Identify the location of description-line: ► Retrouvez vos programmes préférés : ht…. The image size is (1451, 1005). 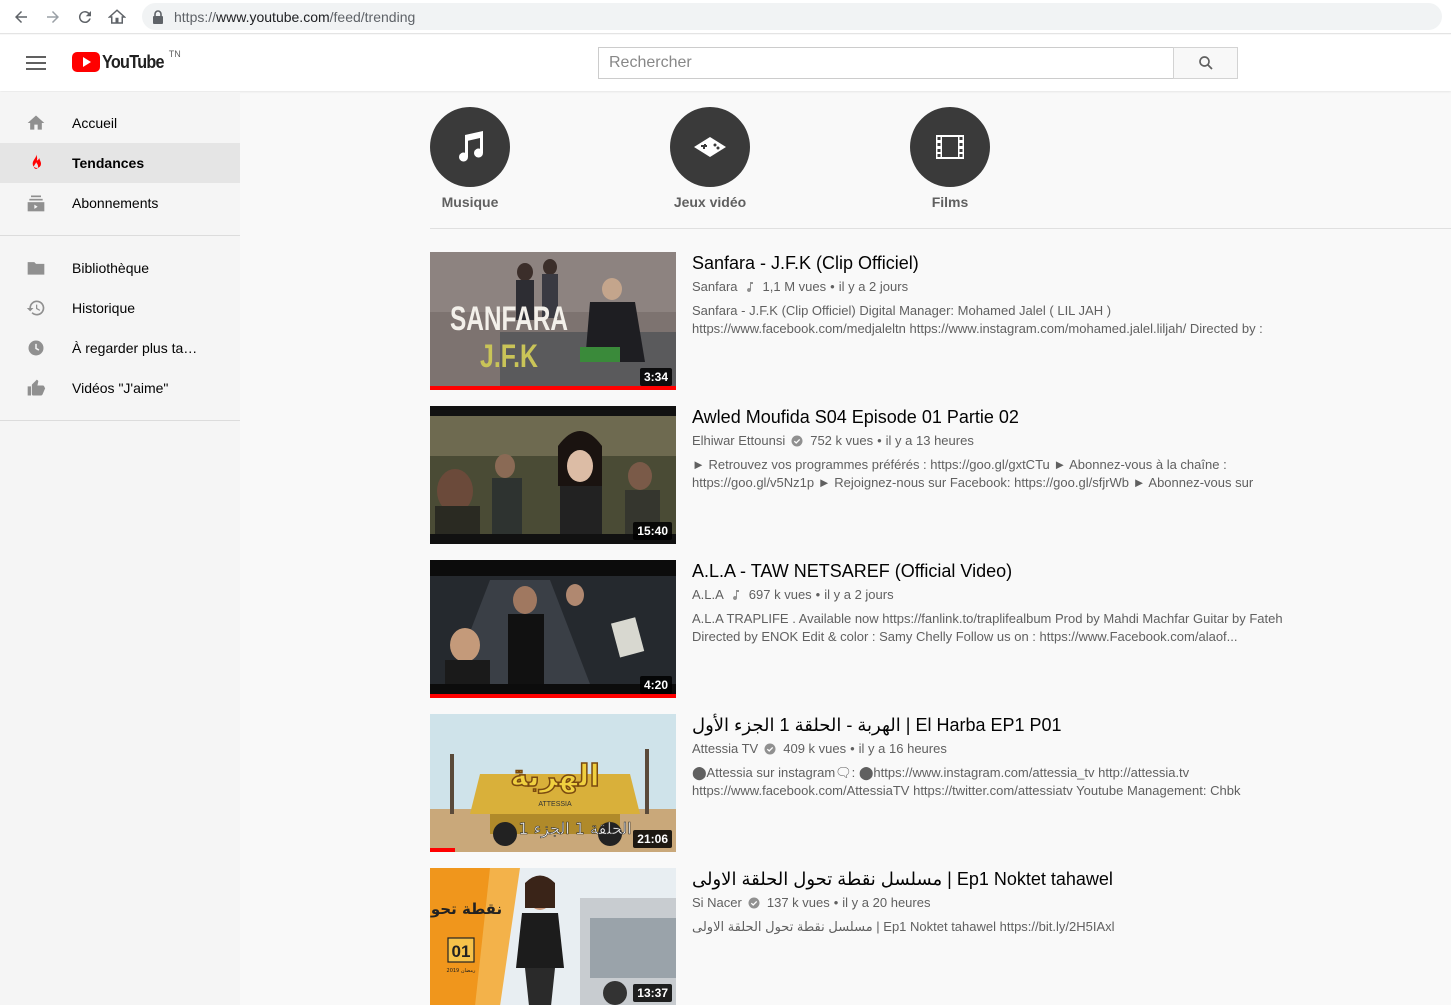
(959, 464).